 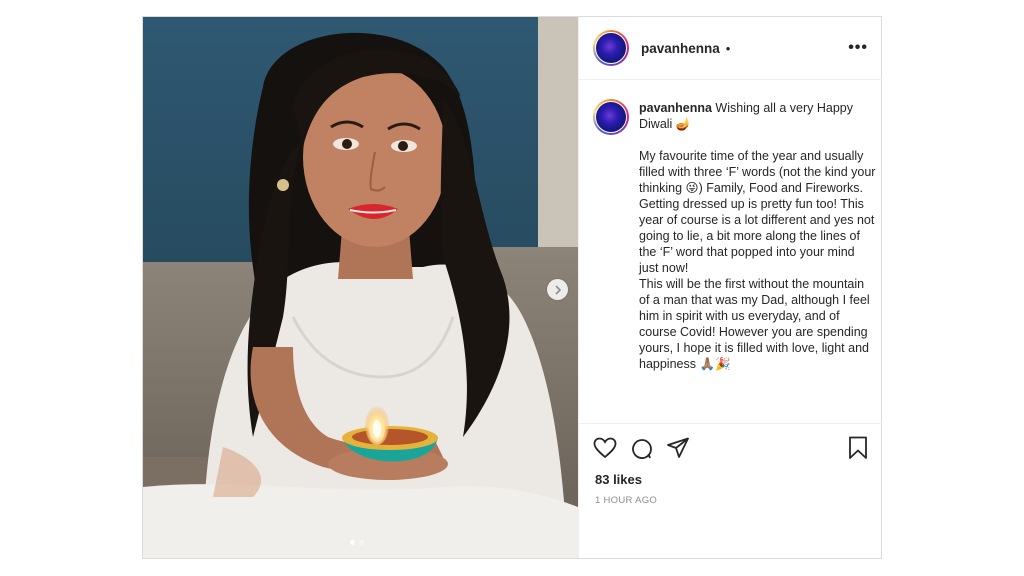 I want to click on avatar, so click(x=611, y=48).